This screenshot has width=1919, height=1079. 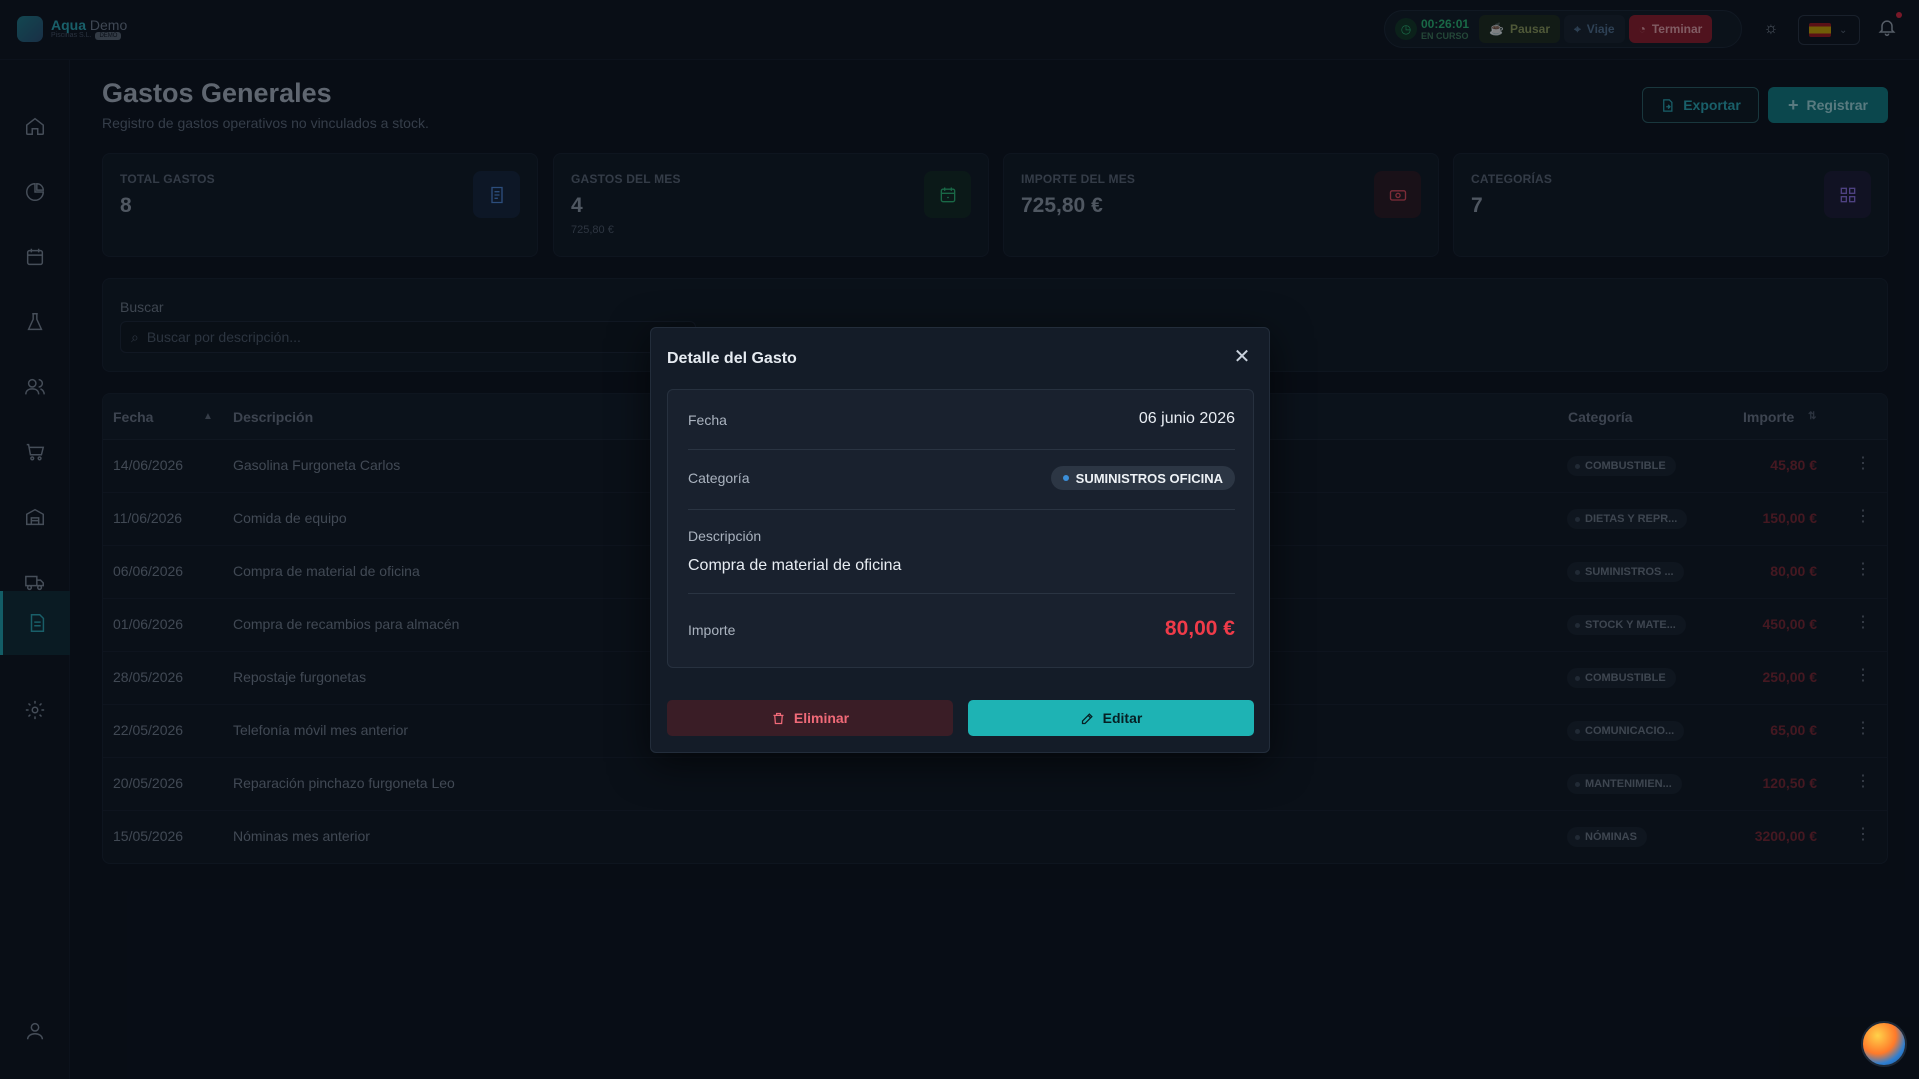 What do you see at coordinates (712, 630) in the screenshot?
I see `amount-label: Importe` at bounding box center [712, 630].